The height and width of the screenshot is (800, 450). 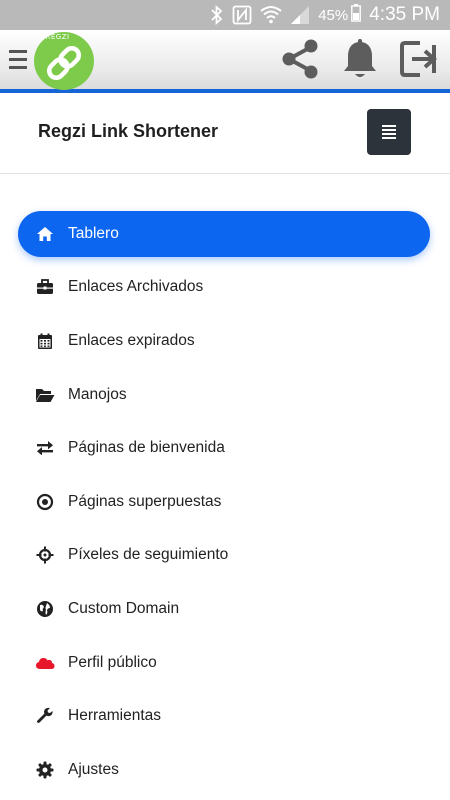 I want to click on bluetooth-icon, so click(x=217, y=15).